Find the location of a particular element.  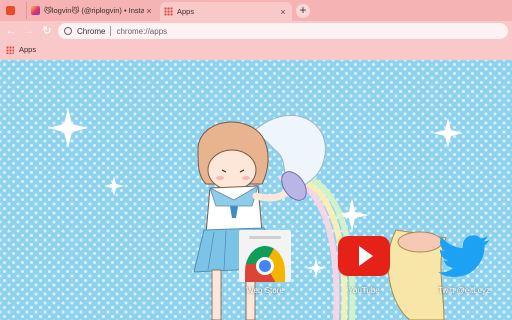

app-label: Web Store is located at coordinates (265, 290).